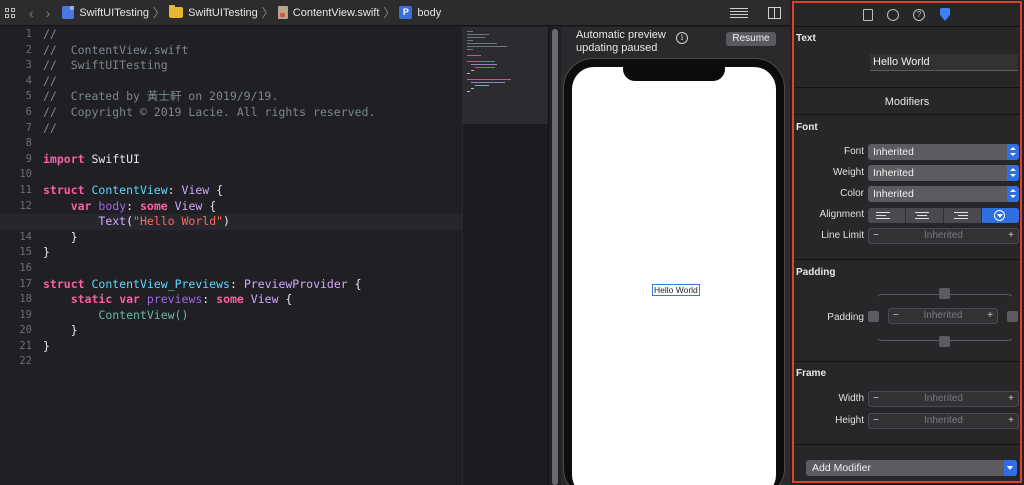  I want to click on padding-bottom-checkbox, so click(944, 341).